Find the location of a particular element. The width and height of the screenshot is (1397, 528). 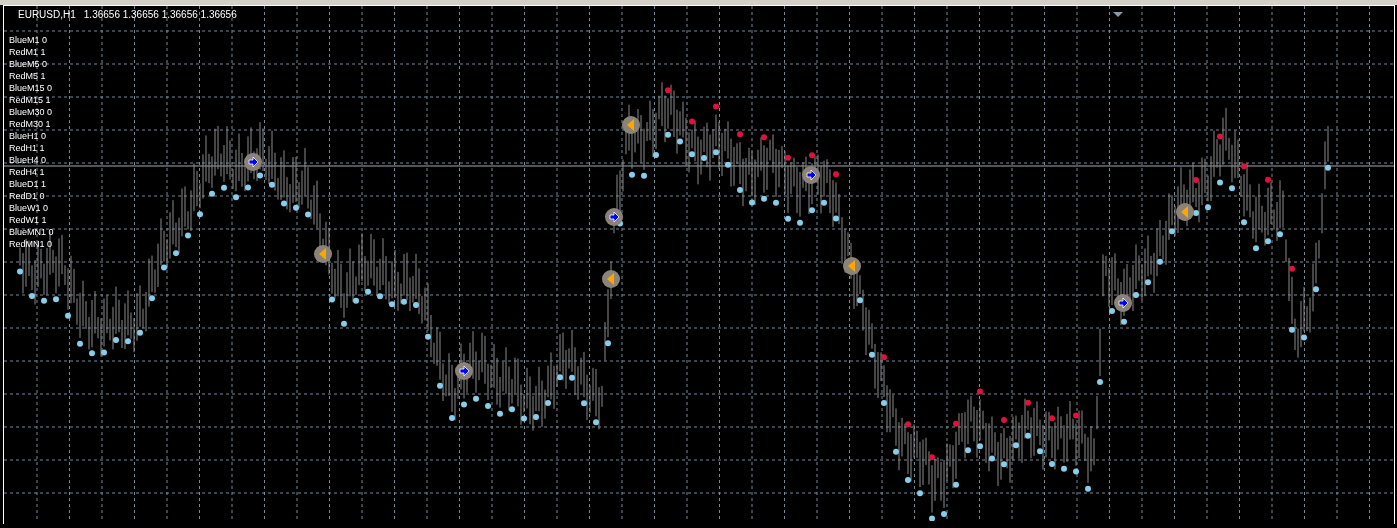

indicator-label: BlueH1 0 is located at coordinates (28, 136).